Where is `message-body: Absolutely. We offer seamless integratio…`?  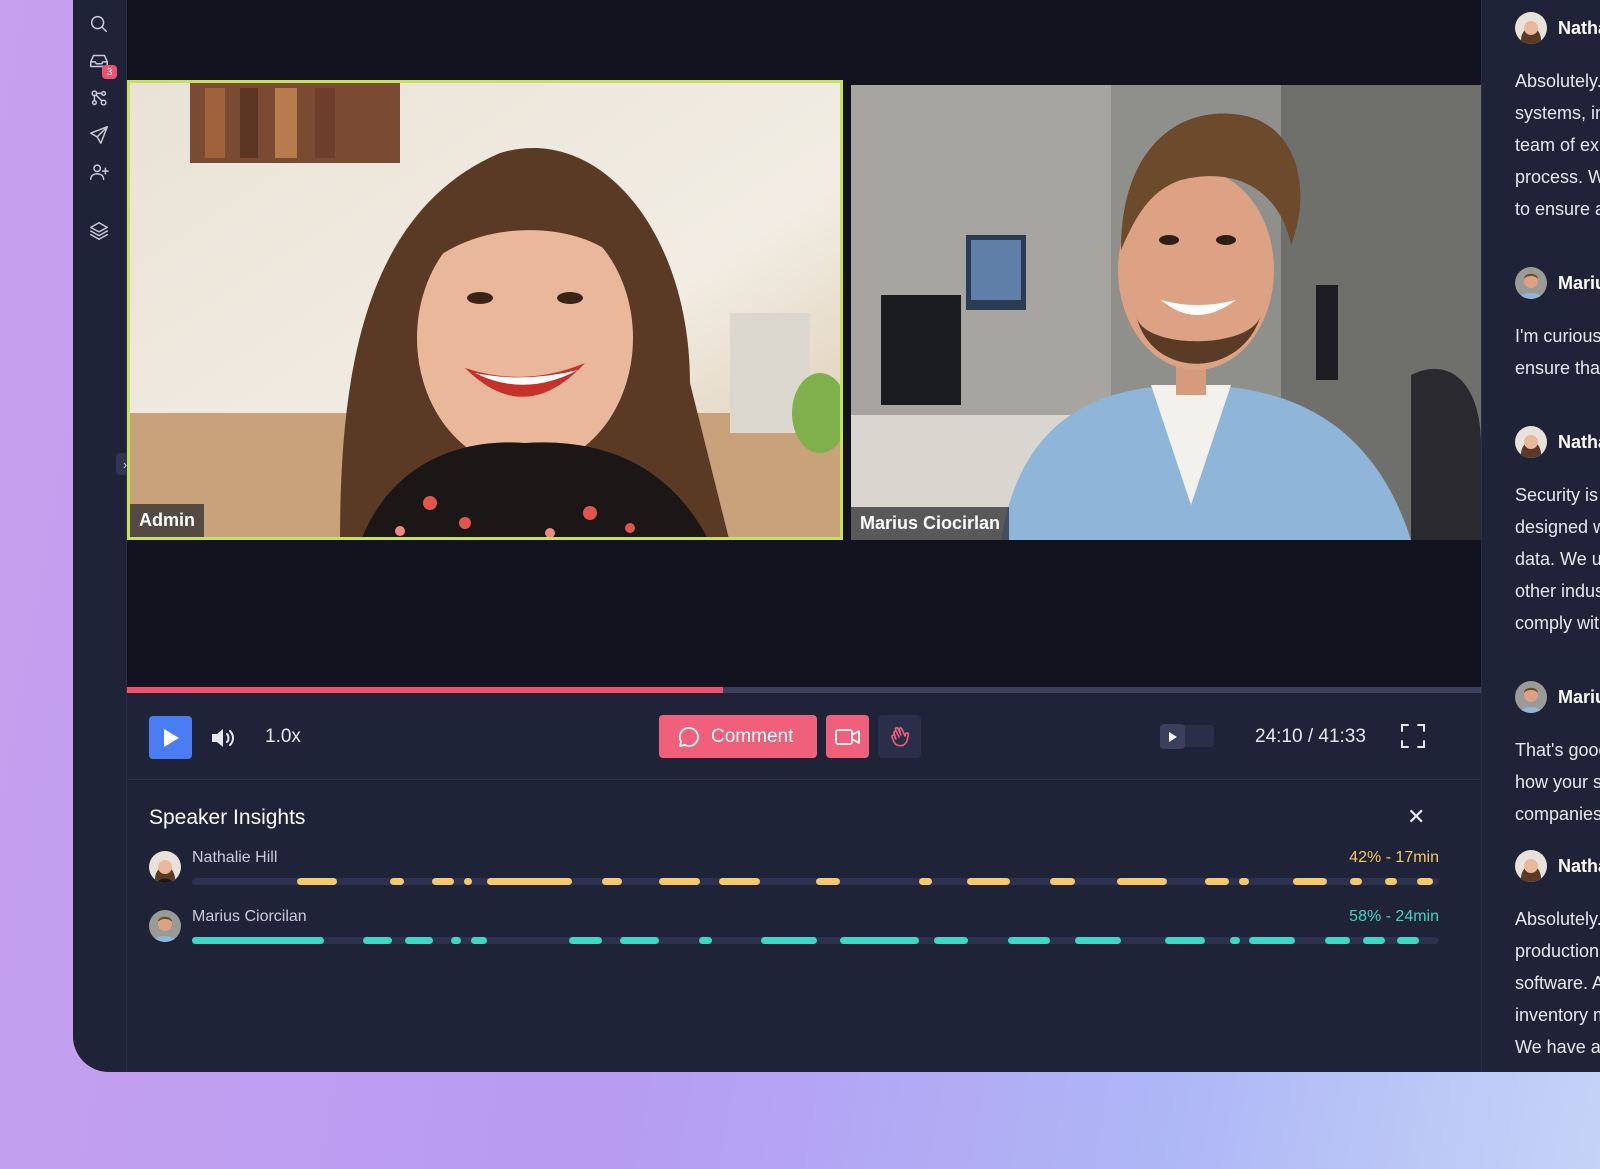
message-body: Absolutely. We offer seamless integratio… is located at coordinates (1557, 145).